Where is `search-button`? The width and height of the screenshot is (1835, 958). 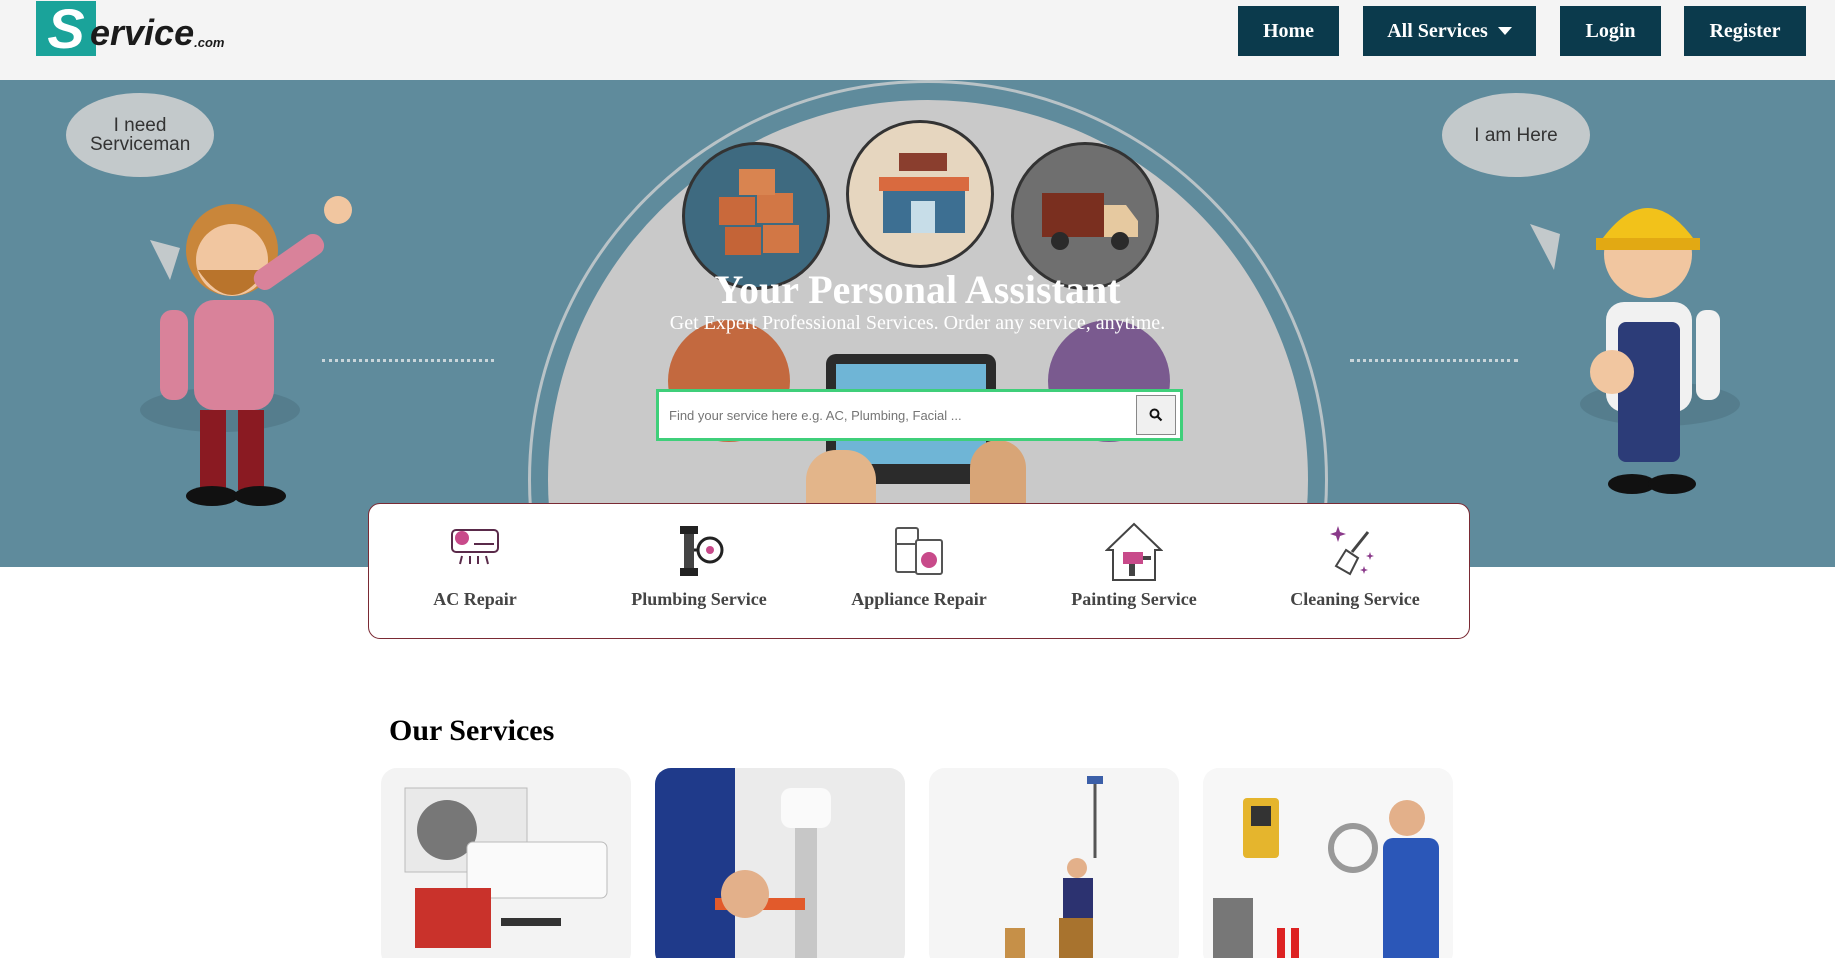
search-button is located at coordinates (1156, 415).